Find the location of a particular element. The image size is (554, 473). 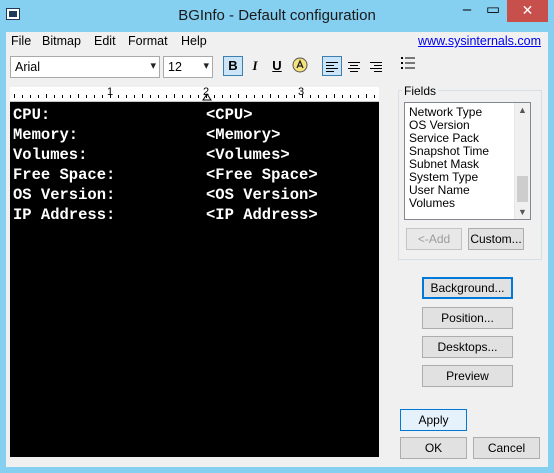

bold-button: B is located at coordinates (233, 66).